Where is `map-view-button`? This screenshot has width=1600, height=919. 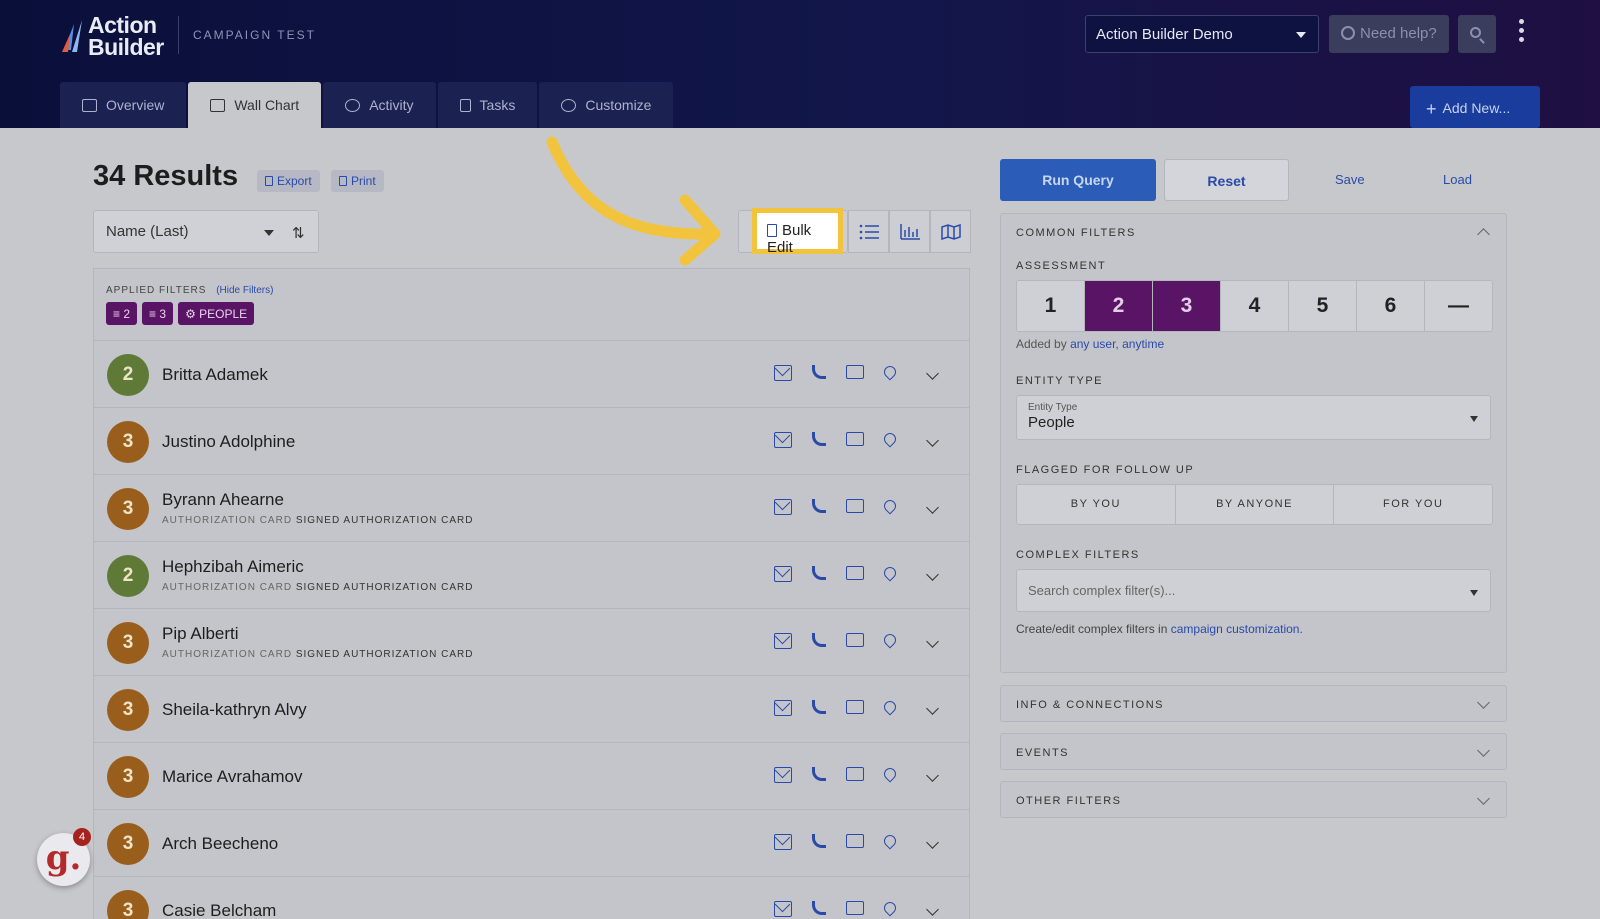 map-view-button is located at coordinates (950, 231).